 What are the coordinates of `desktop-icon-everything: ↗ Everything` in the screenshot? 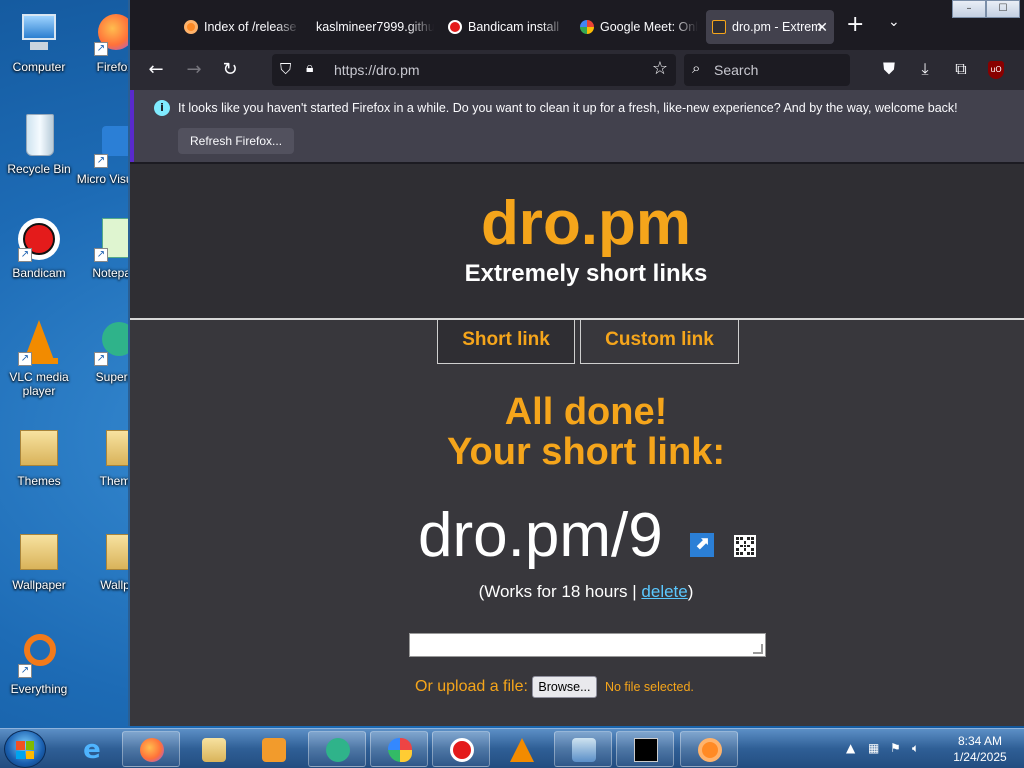 It's located at (39, 664).